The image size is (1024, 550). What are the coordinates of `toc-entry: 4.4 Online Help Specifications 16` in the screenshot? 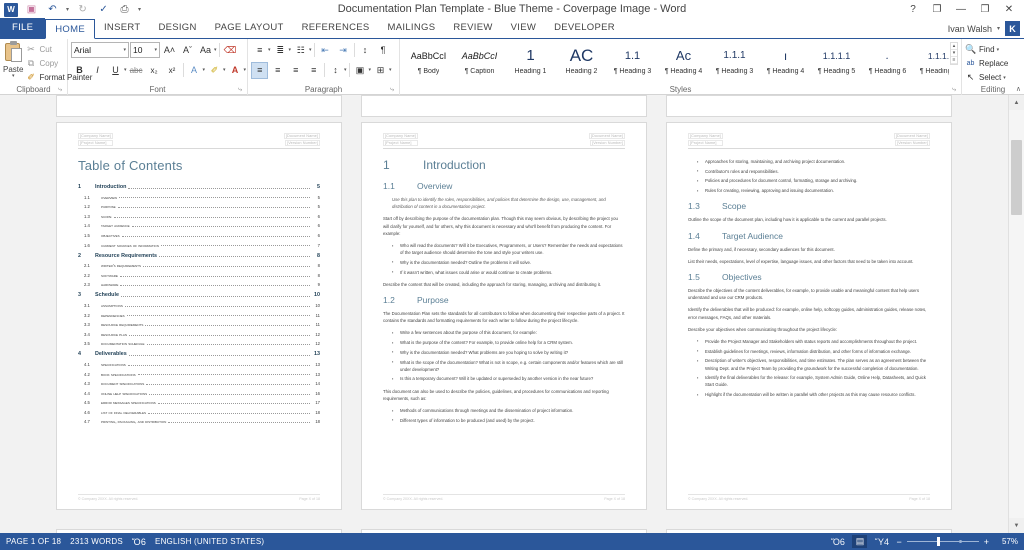 It's located at (199, 391).